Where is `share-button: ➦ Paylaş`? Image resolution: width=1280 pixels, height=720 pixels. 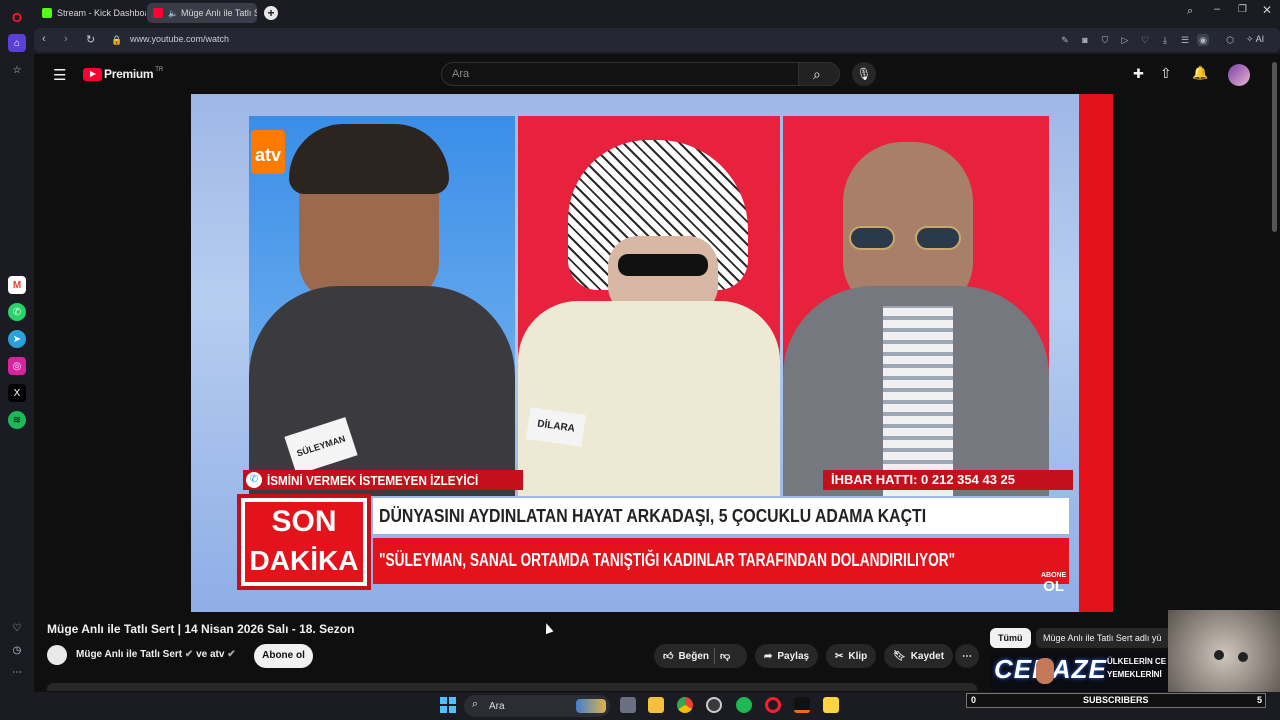
share-button: ➦ Paylaş is located at coordinates (787, 656).